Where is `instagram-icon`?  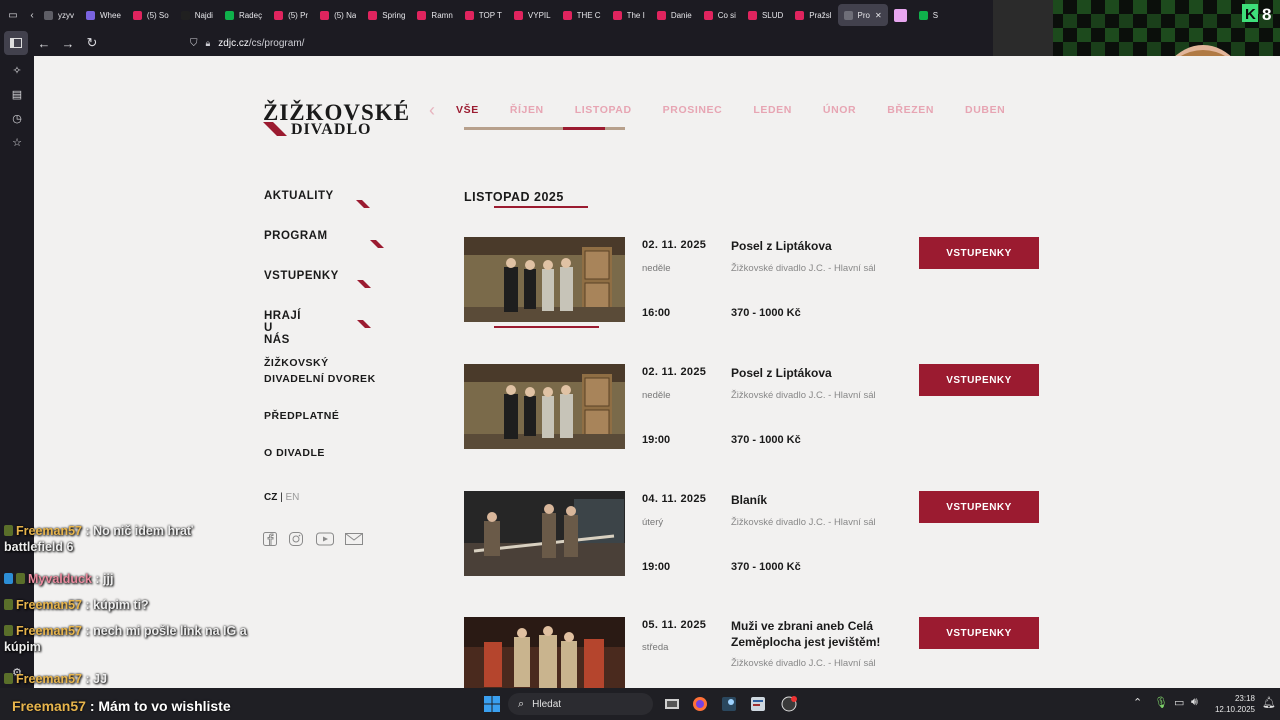
instagram-icon is located at coordinates (297, 539).